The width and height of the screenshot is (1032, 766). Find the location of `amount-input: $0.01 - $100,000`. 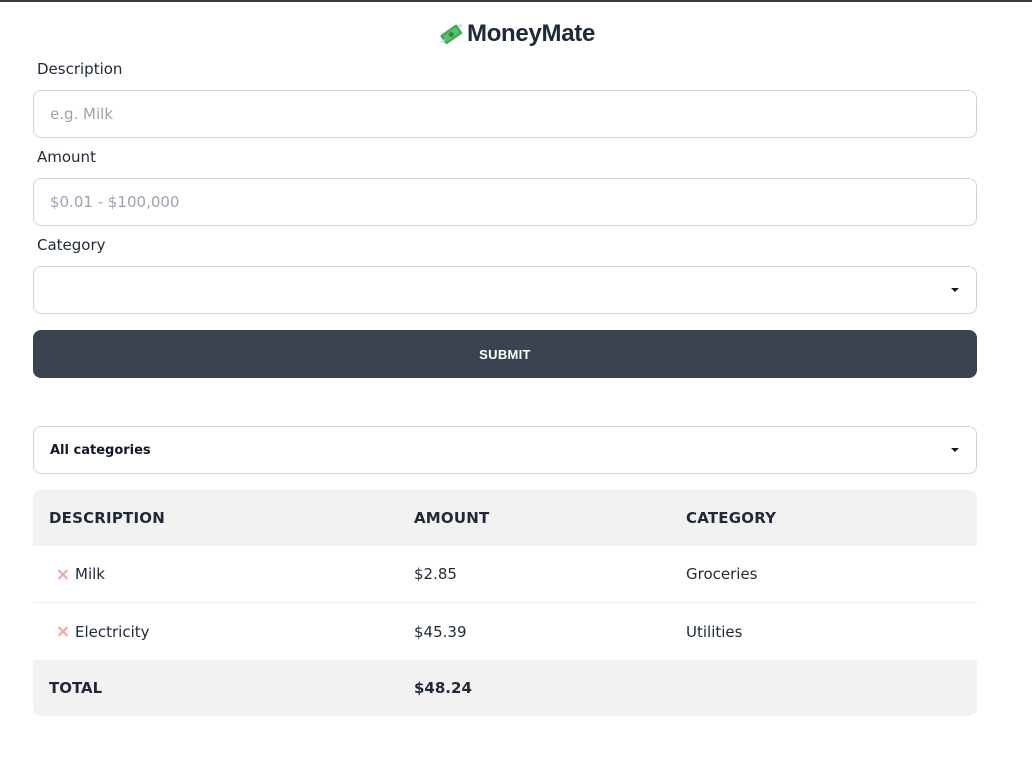

amount-input: $0.01 - $100,000 is located at coordinates (505, 202).